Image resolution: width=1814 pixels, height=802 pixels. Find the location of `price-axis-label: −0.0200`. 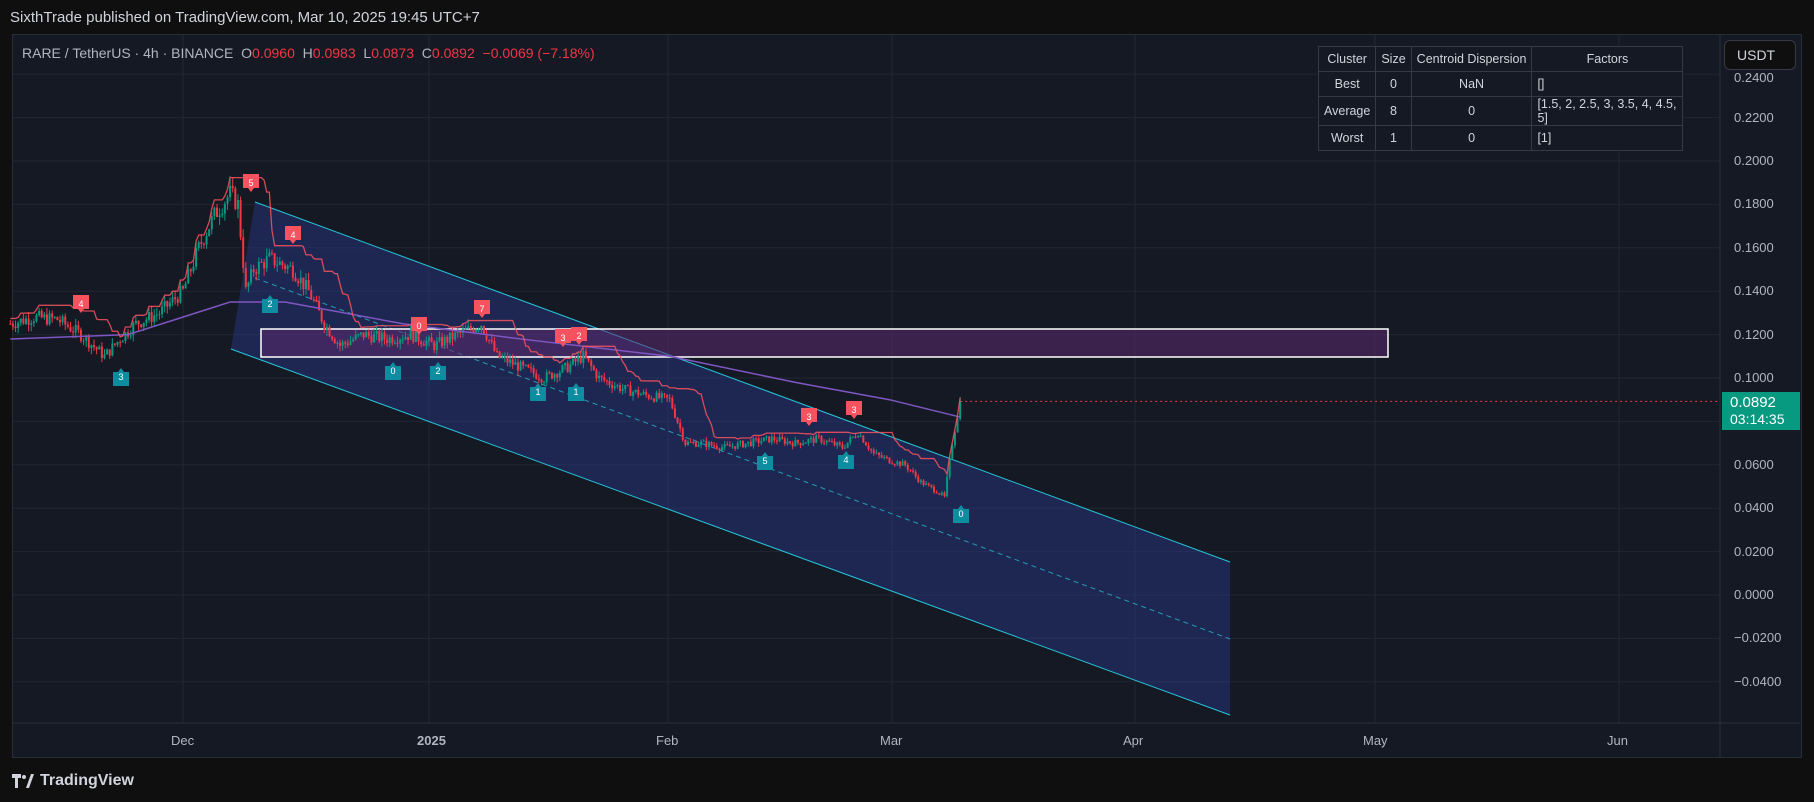

price-axis-label: −0.0200 is located at coordinates (1758, 638).